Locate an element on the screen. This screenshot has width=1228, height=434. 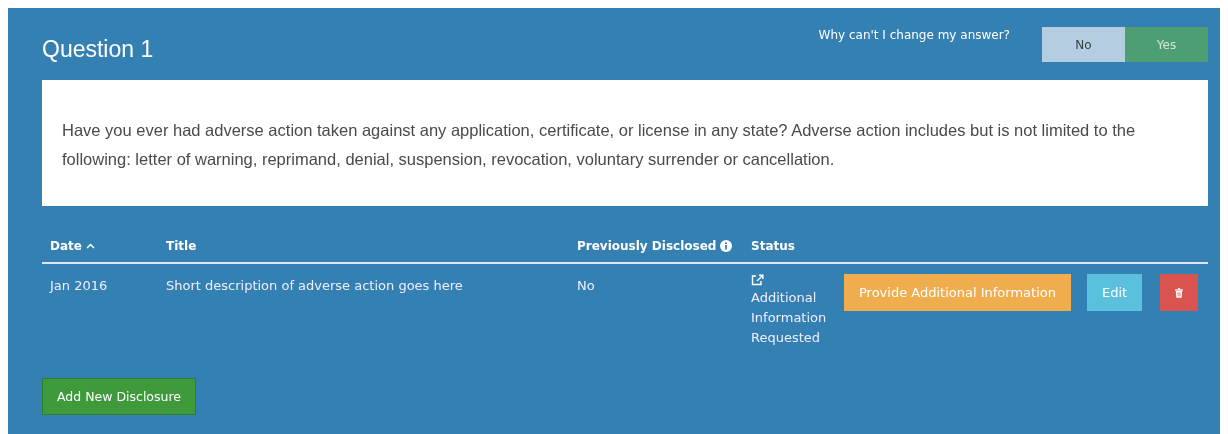
date-cell-text: Jan 2016 is located at coordinates (79, 286).